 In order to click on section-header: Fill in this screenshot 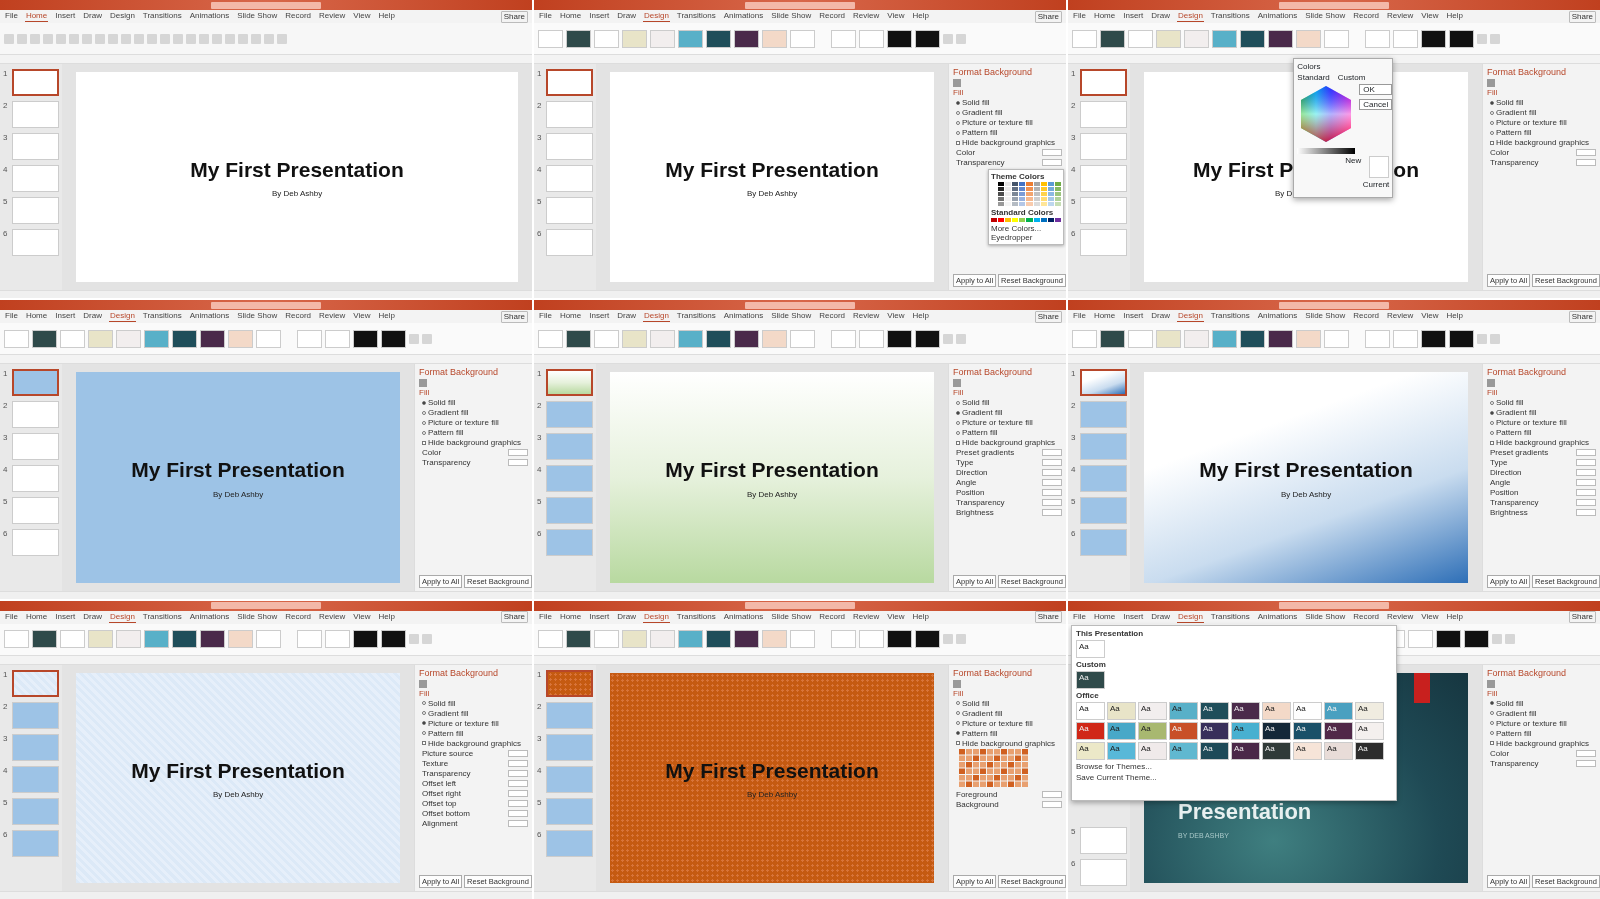, I will do `click(1007, 393)`.